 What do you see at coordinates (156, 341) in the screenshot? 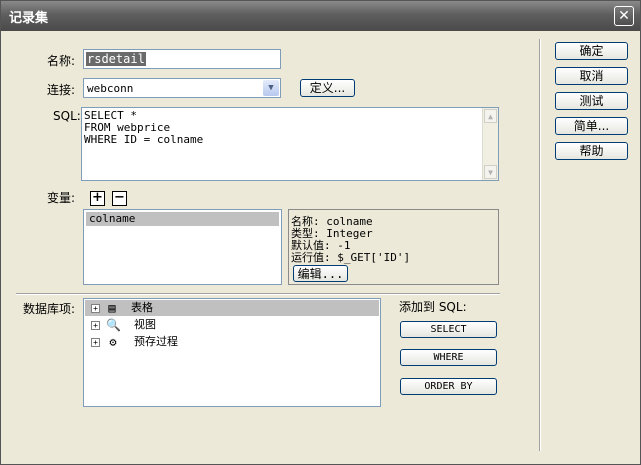
I see `tree-item-label: 预存过程` at bounding box center [156, 341].